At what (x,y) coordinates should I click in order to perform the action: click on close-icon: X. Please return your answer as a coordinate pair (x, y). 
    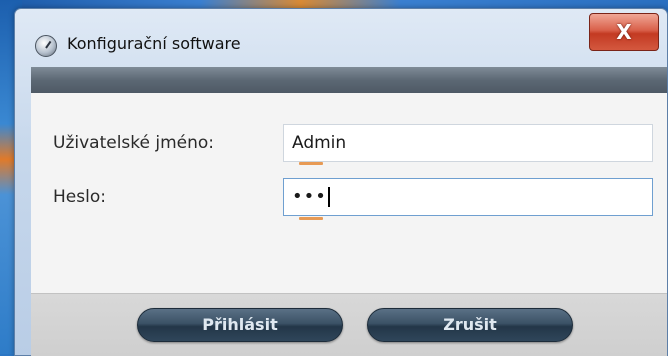
    Looking at the image, I should click on (624, 32).